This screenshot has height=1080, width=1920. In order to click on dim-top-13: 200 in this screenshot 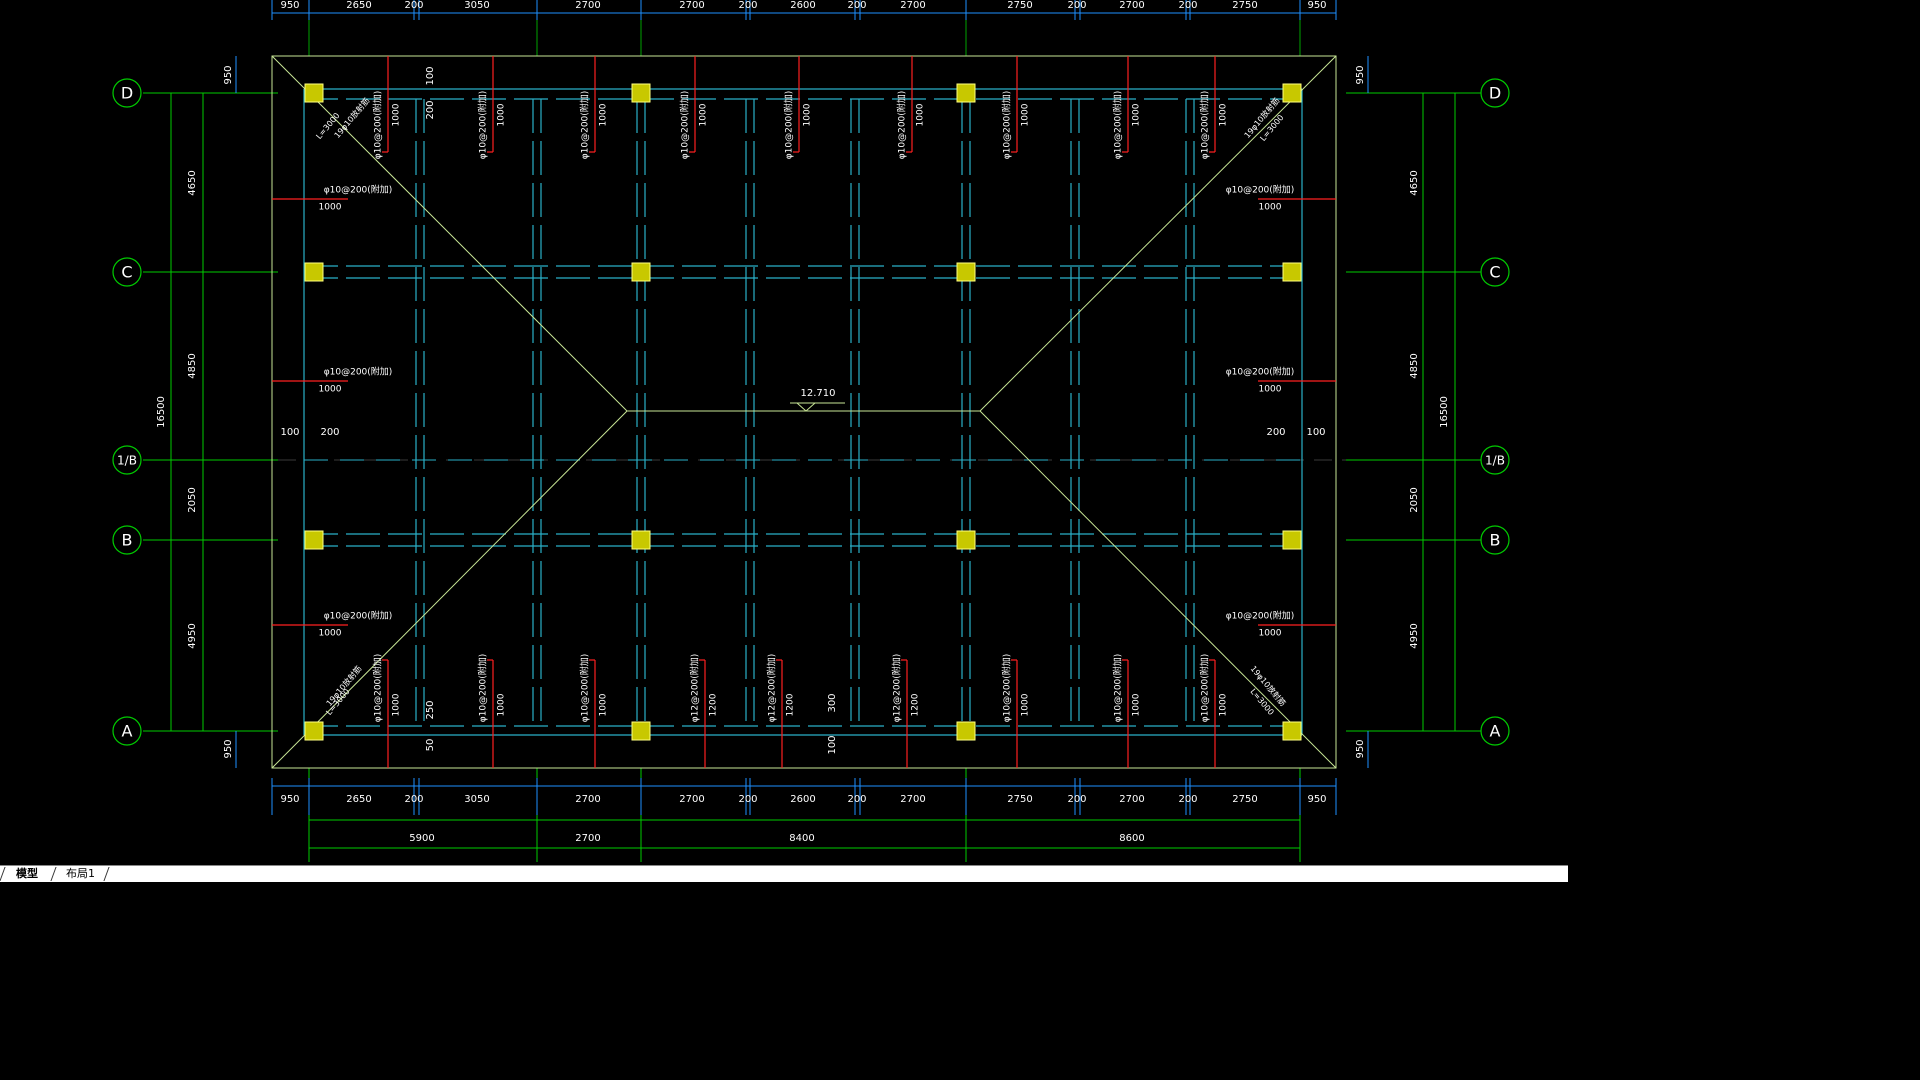, I will do `click(1187, 5)`.